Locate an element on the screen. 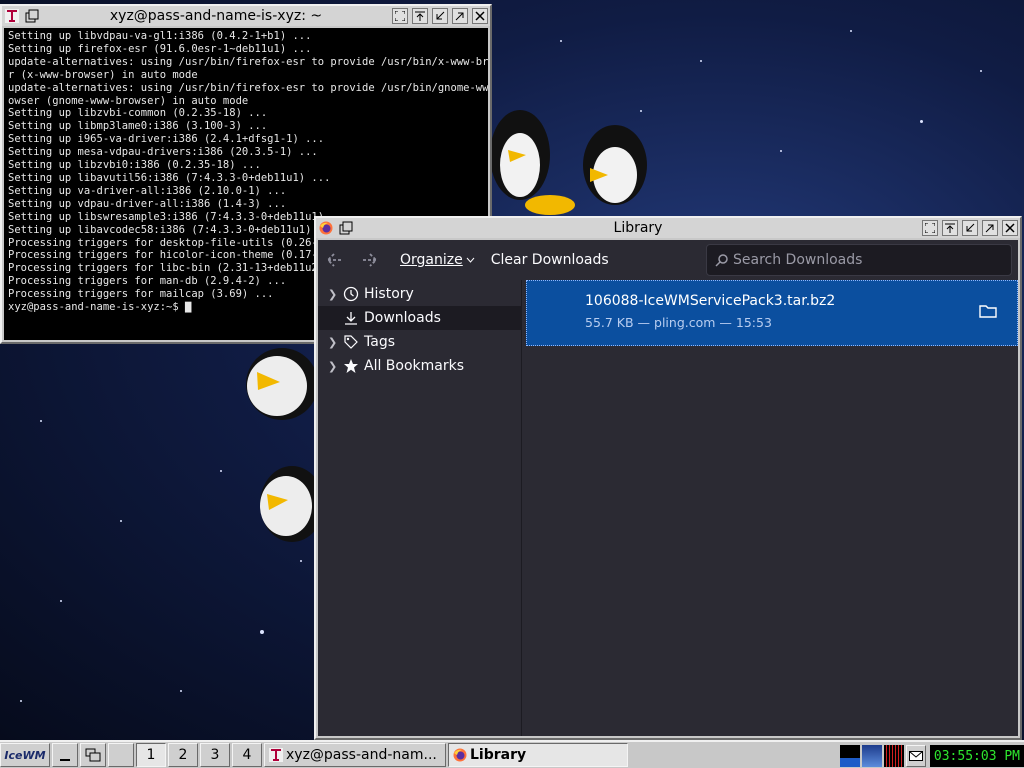  mail-icon is located at coordinates (915, 756).